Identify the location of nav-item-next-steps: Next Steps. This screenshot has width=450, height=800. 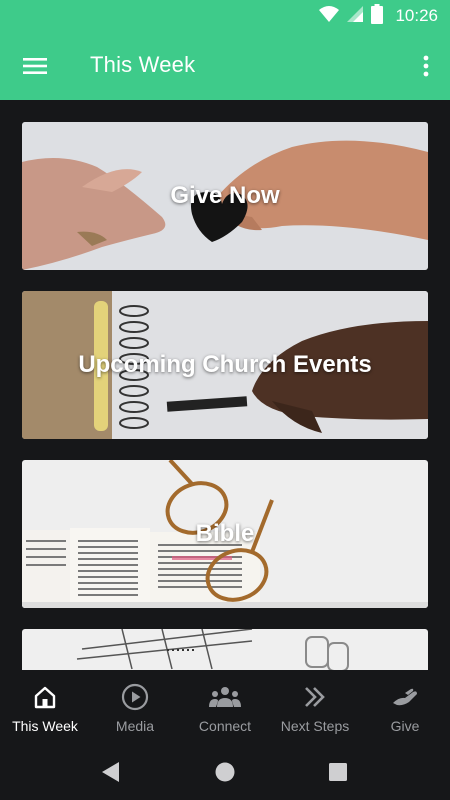
(315, 706).